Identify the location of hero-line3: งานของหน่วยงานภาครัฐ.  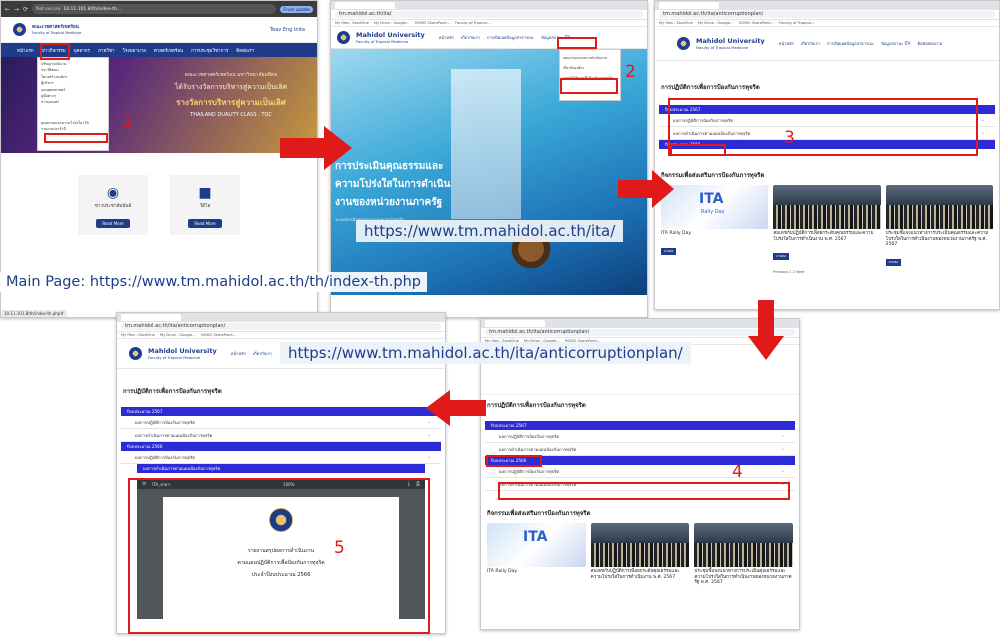
(389, 202).